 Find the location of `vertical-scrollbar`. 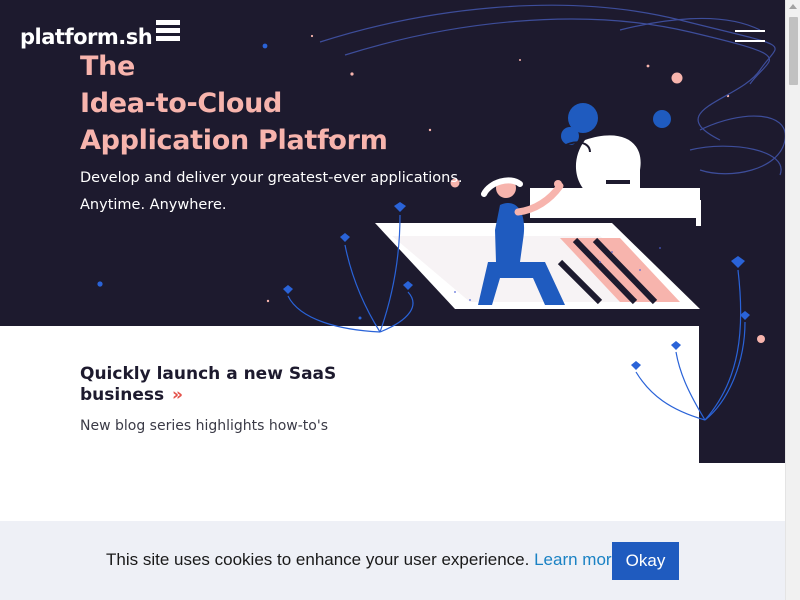

vertical-scrollbar is located at coordinates (792, 300).